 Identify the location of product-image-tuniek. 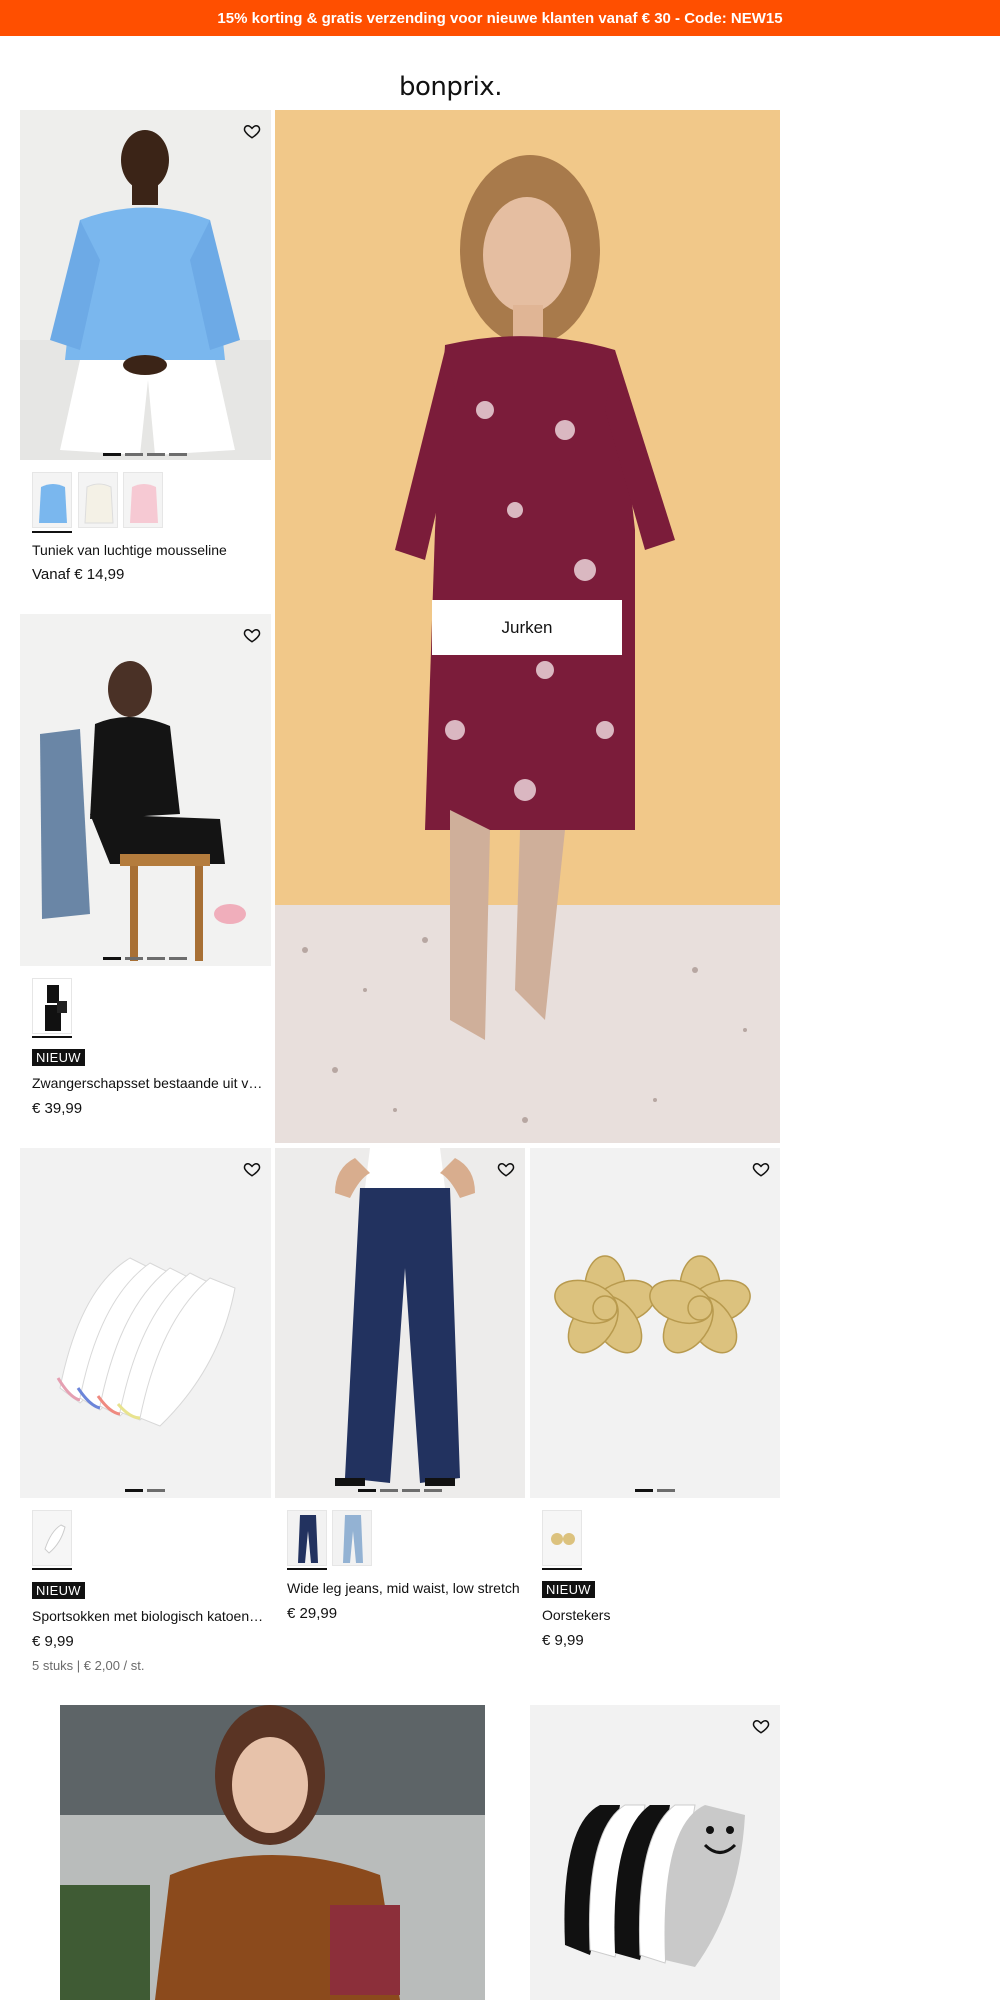
(145, 285).